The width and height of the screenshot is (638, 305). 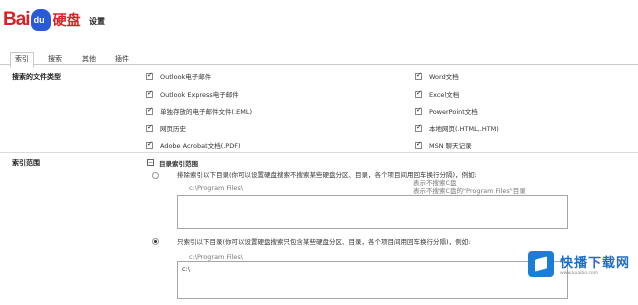 What do you see at coordinates (216, 257) in the screenshot?
I see `include-example: c:\Program Files\` at bounding box center [216, 257].